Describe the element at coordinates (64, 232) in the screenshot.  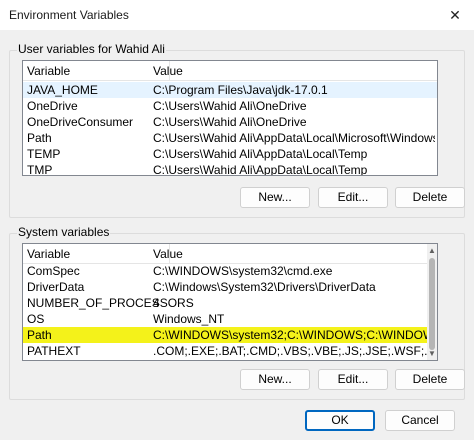
I see `system-variables-label: System variables` at that location.